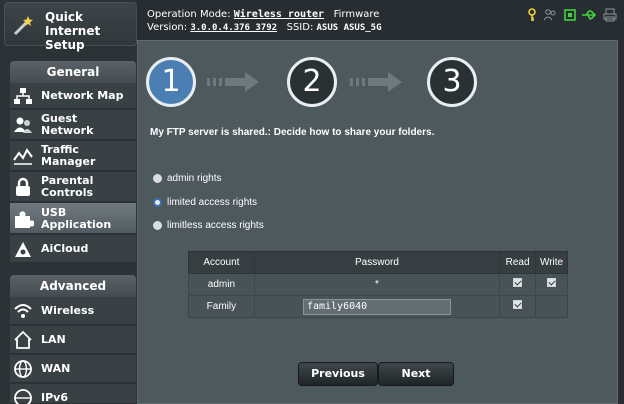 This screenshot has width=624, height=404. What do you see at coordinates (157, 202) in the screenshot?
I see `radio-button-selected` at bounding box center [157, 202].